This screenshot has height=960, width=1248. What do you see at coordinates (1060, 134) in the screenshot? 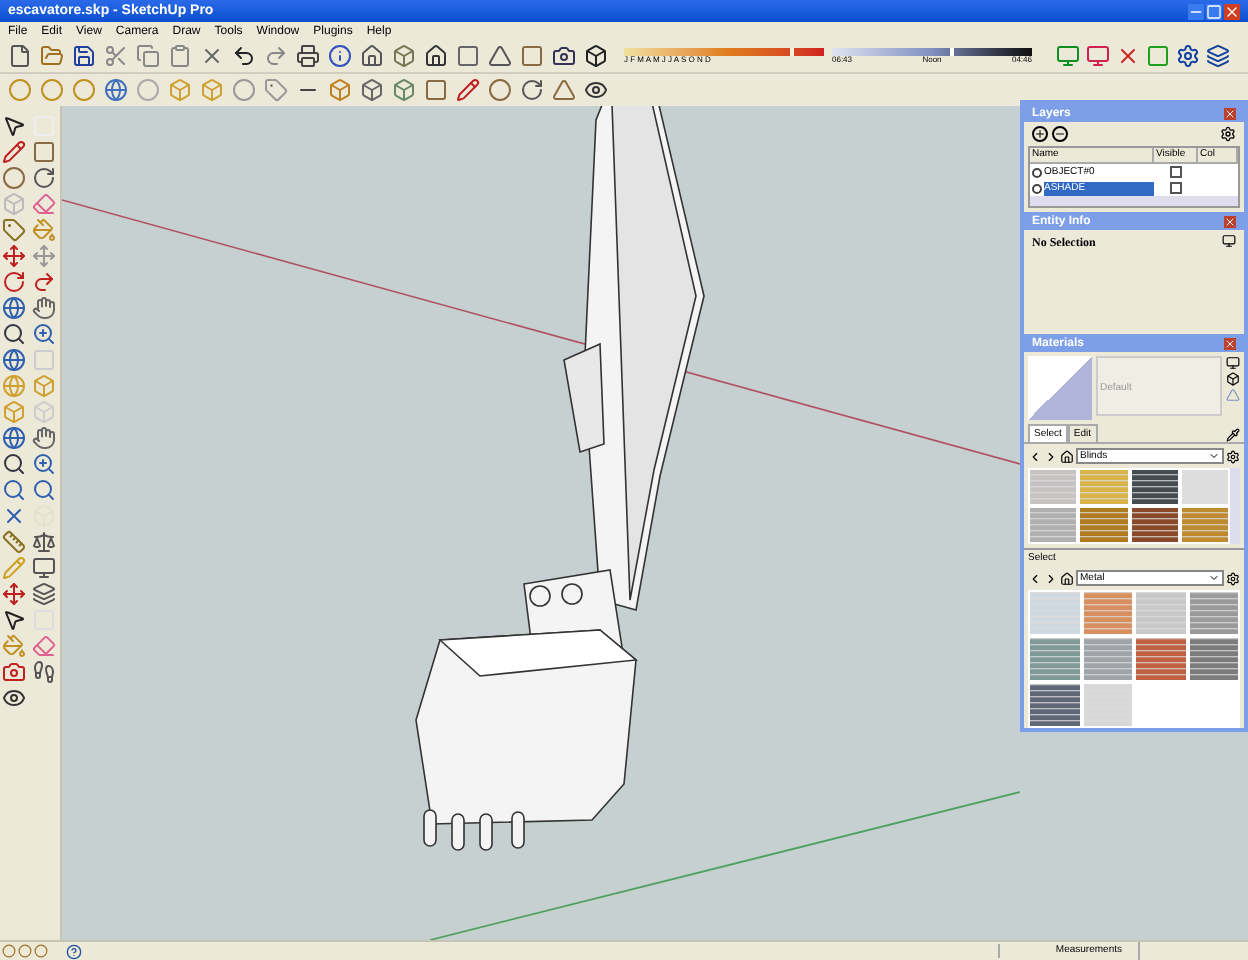
I see `remove-layer-icon` at bounding box center [1060, 134].